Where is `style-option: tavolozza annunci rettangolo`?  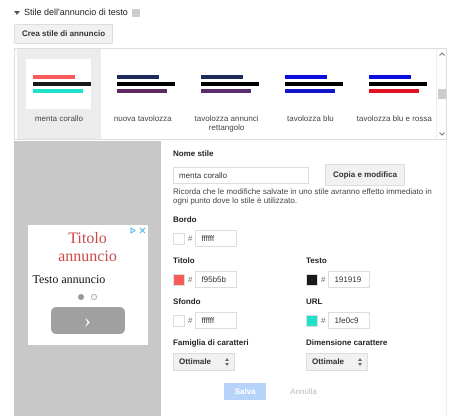 style-option: tavolozza annunci rettangolo is located at coordinates (226, 94).